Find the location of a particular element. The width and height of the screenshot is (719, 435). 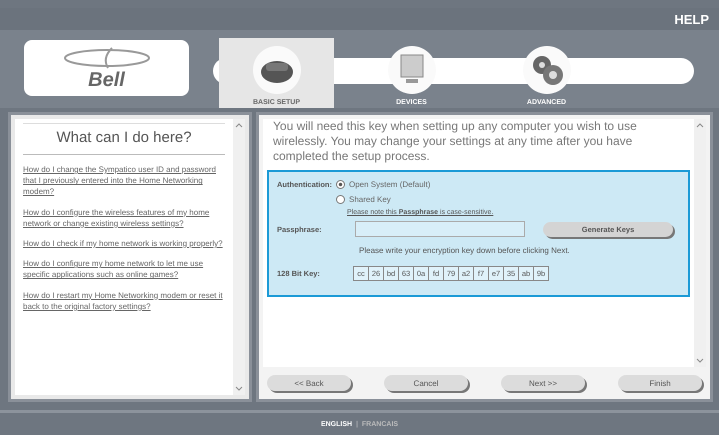

scrollbar is located at coordinates (239, 257).